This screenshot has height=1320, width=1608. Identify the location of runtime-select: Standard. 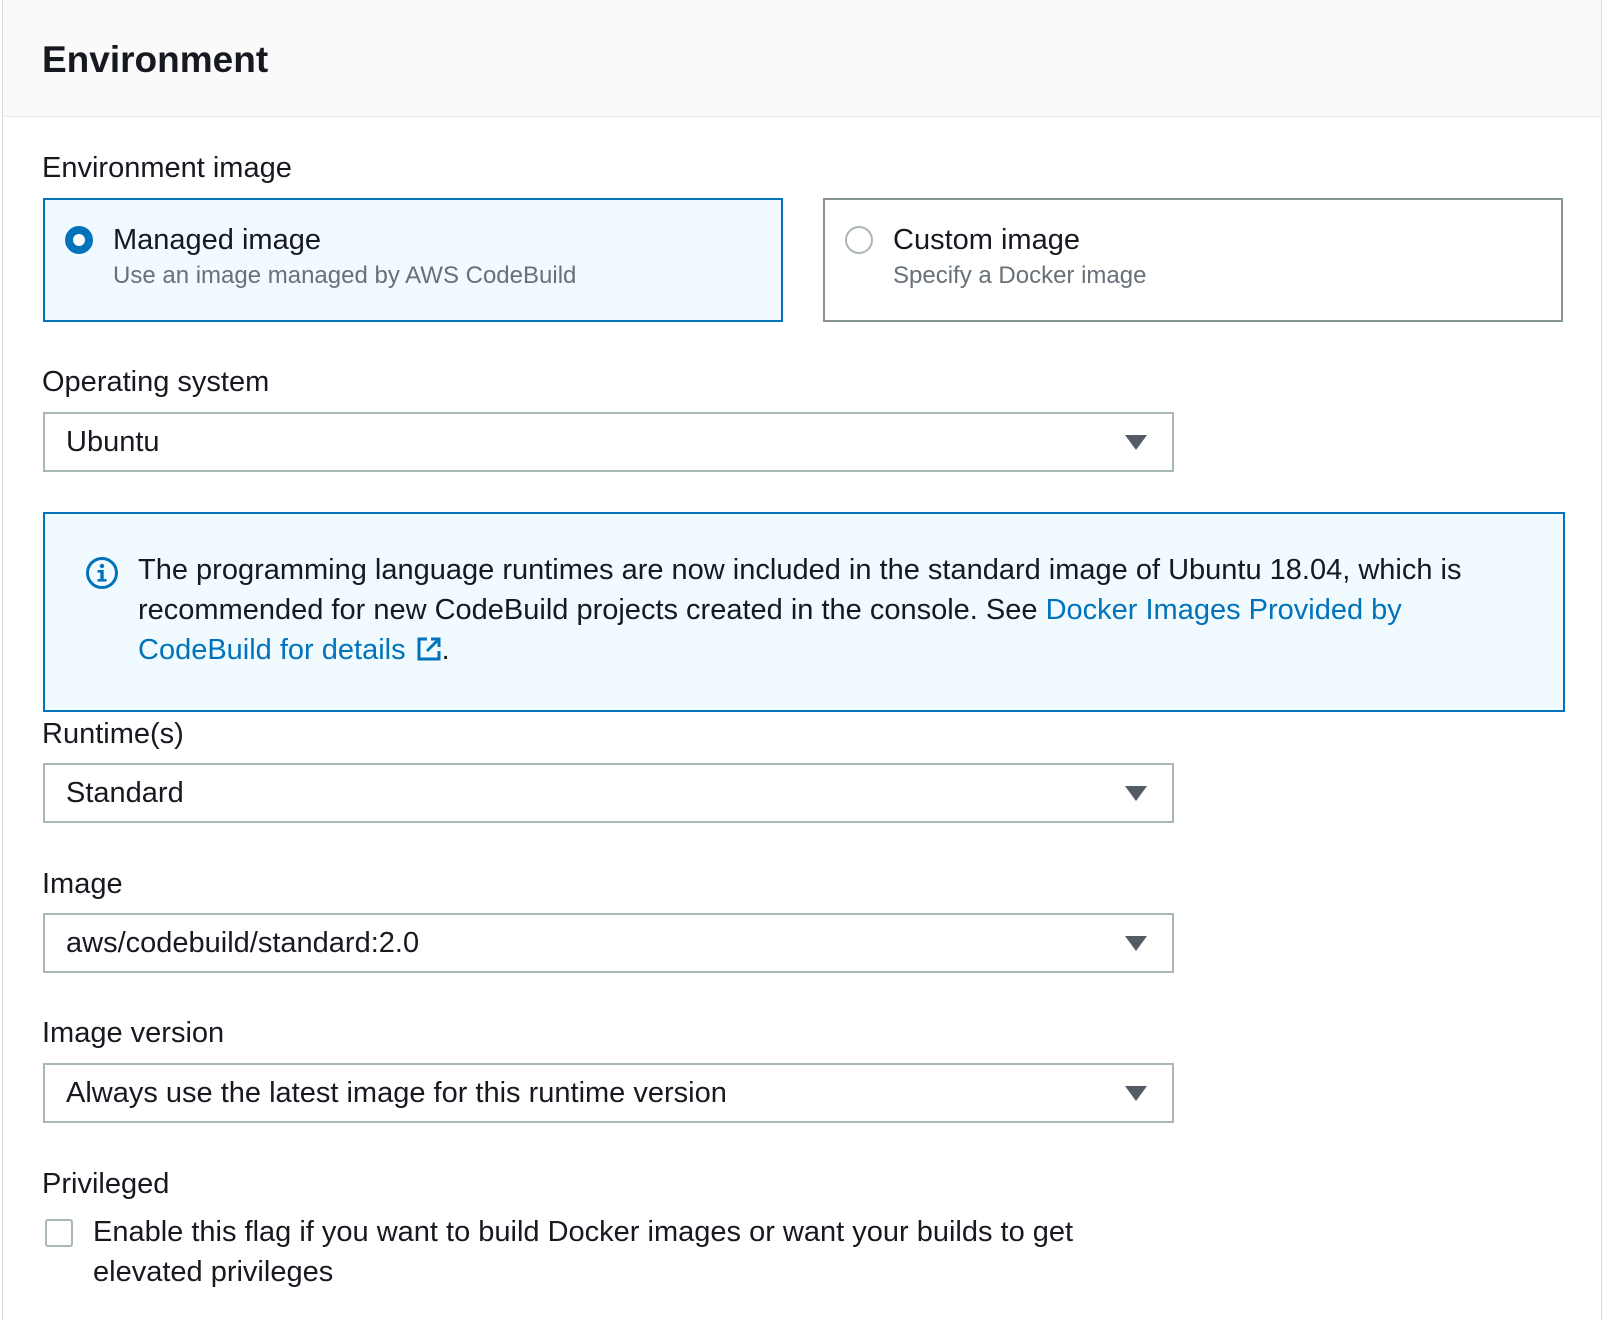
(608, 793).